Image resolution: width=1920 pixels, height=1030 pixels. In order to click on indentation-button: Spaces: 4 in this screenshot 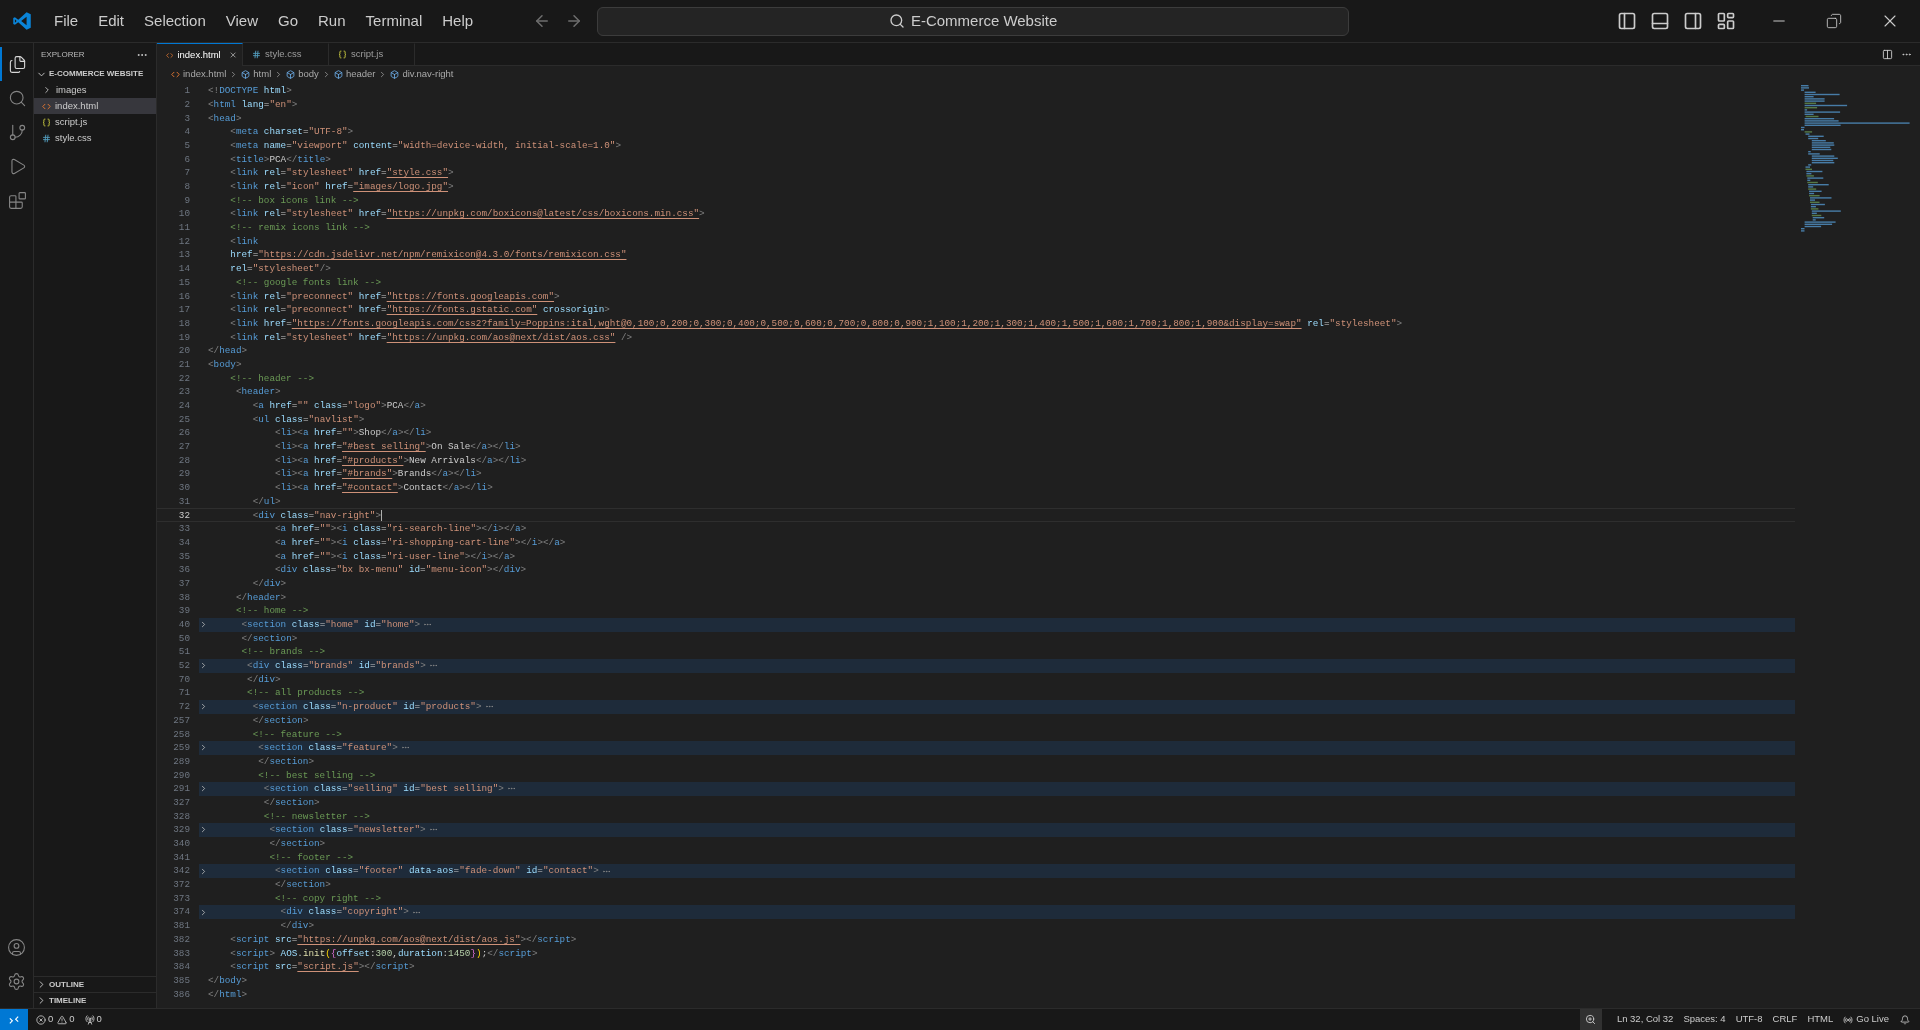, I will do `click(1704, 1019)`.